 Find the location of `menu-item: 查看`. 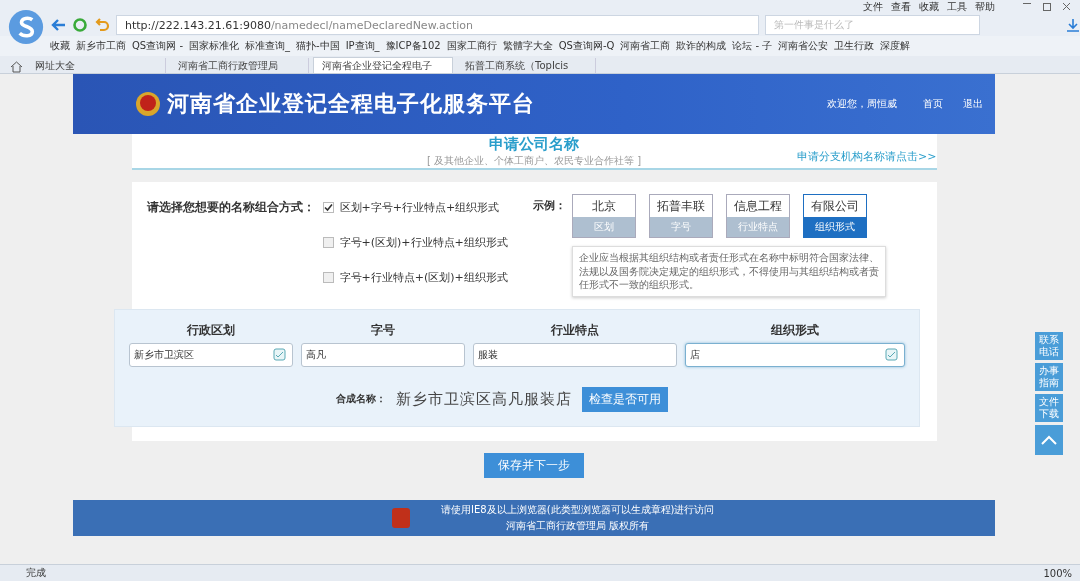

menu-item: 查看 is located at coordinates (901, 7).